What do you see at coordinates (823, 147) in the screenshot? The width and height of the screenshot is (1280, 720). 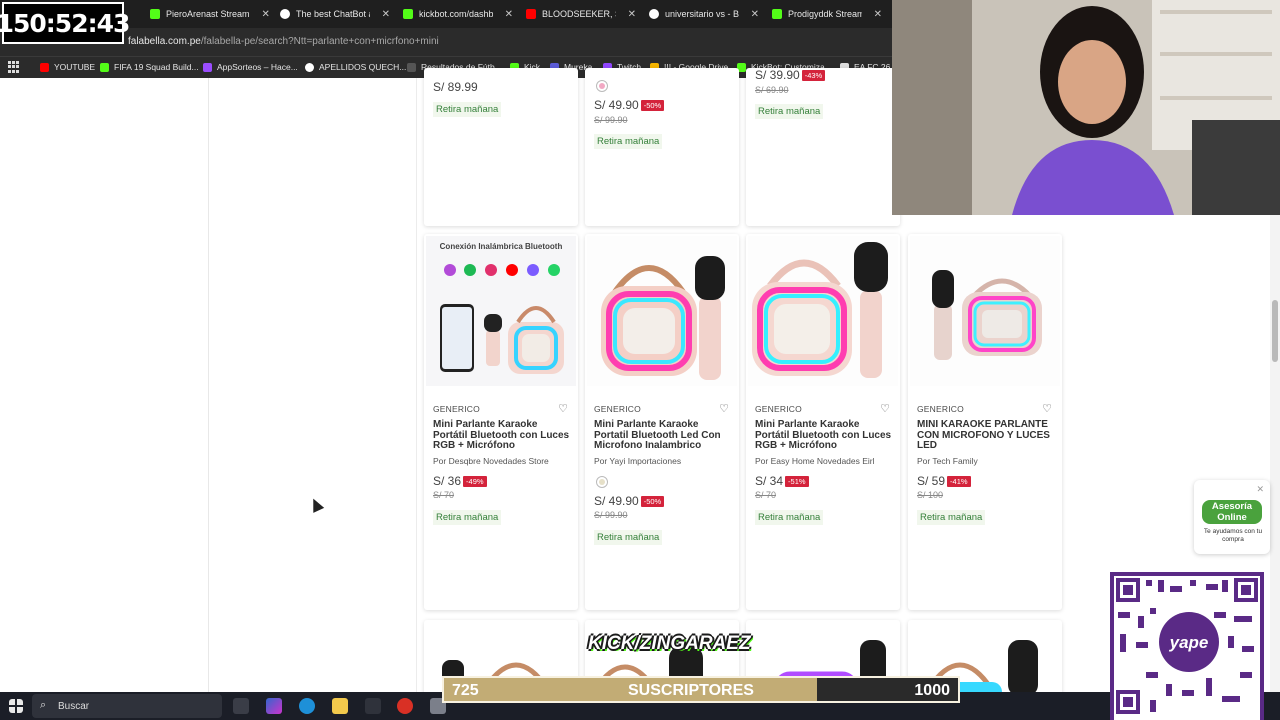 I see `product-card: S/ 39.90 -43% S/ 69.90 Retira mañana` at bounding box center [823, 147].